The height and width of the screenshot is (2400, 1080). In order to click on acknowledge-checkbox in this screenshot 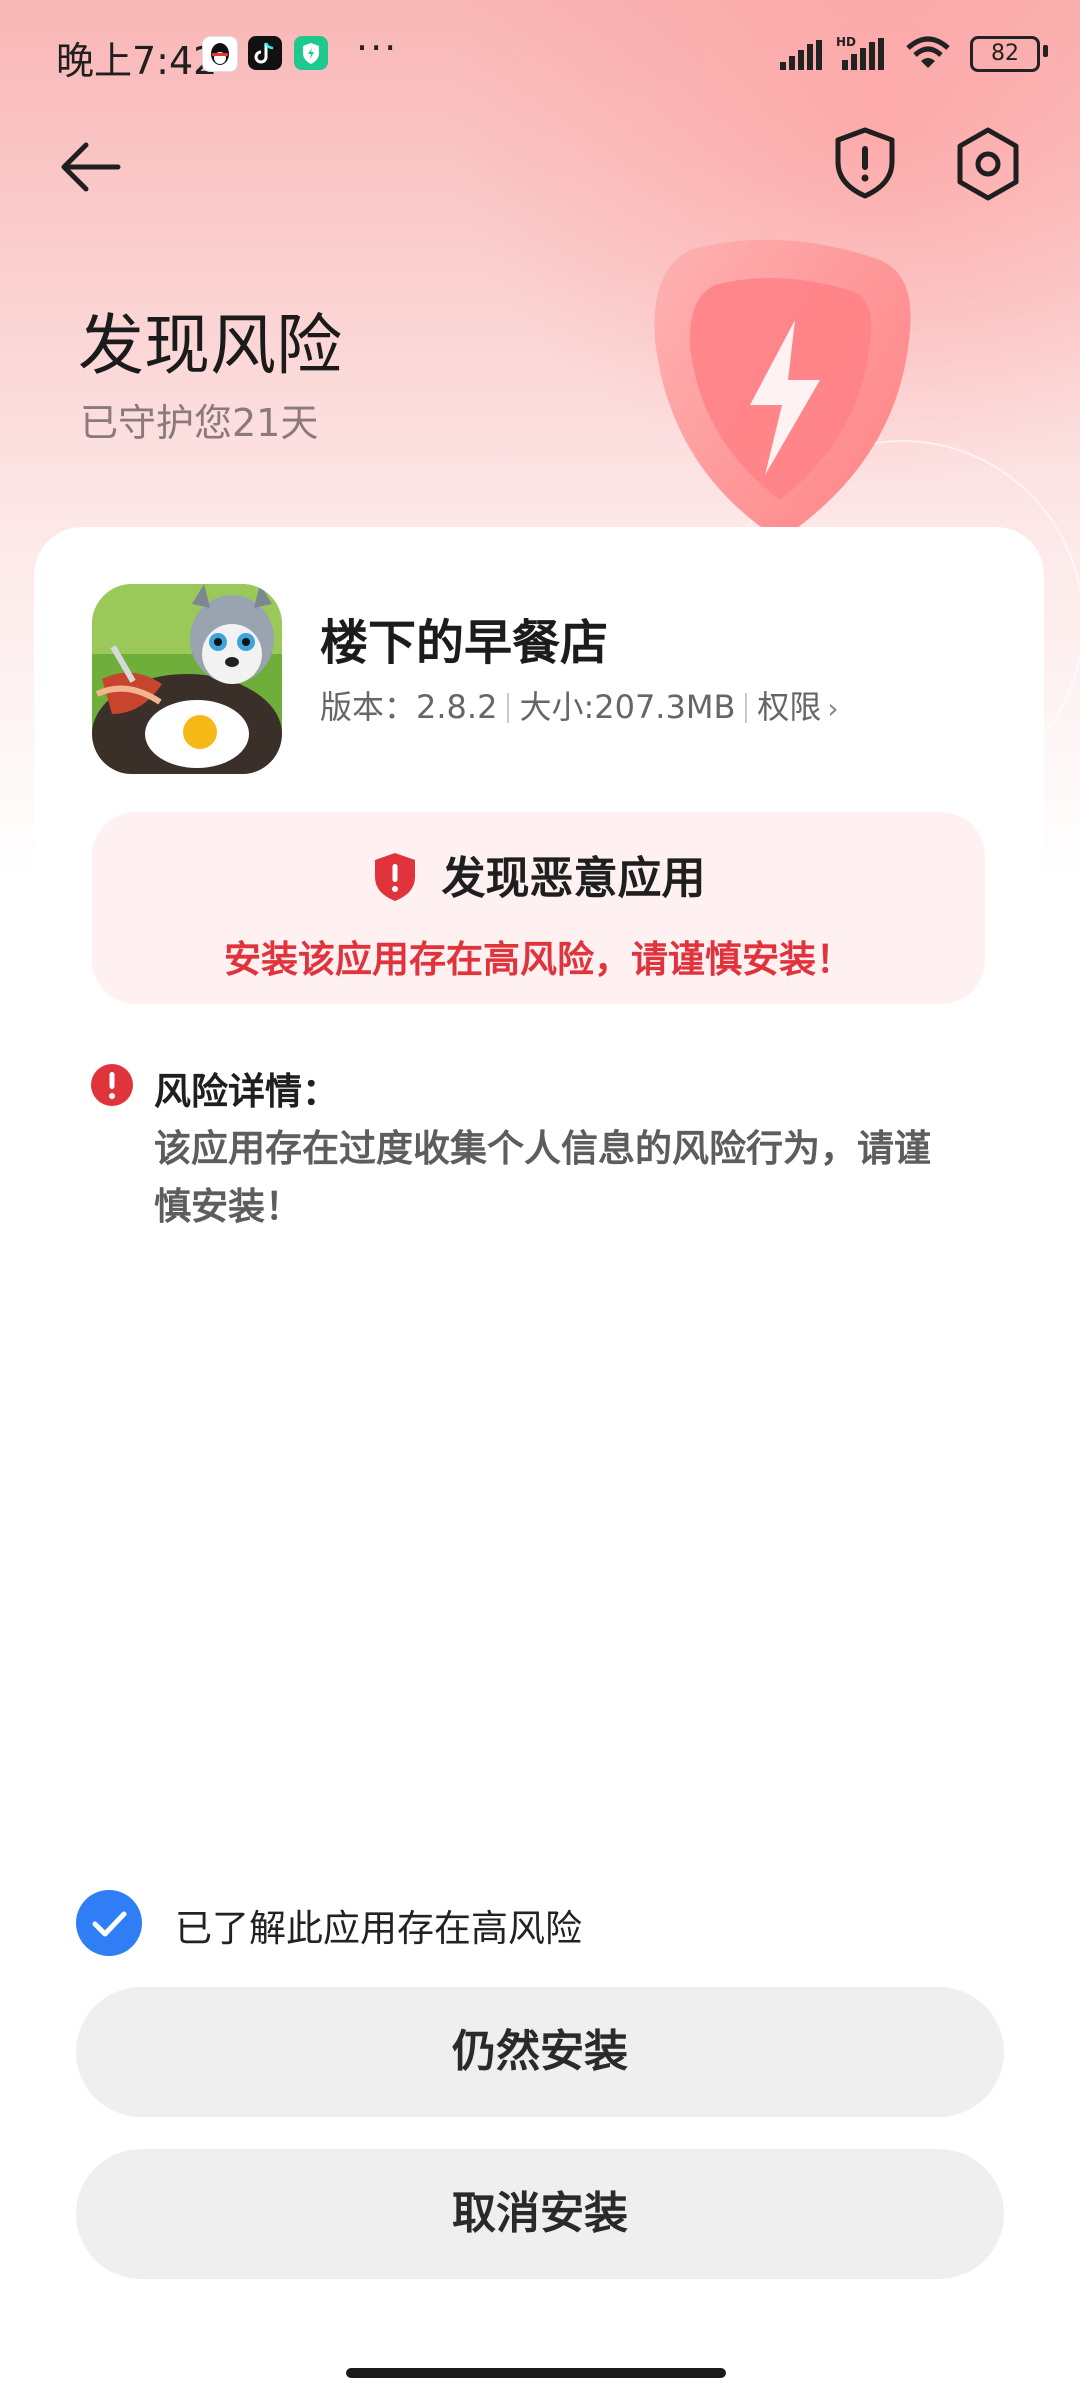, I will do `click(109, 1923)`.